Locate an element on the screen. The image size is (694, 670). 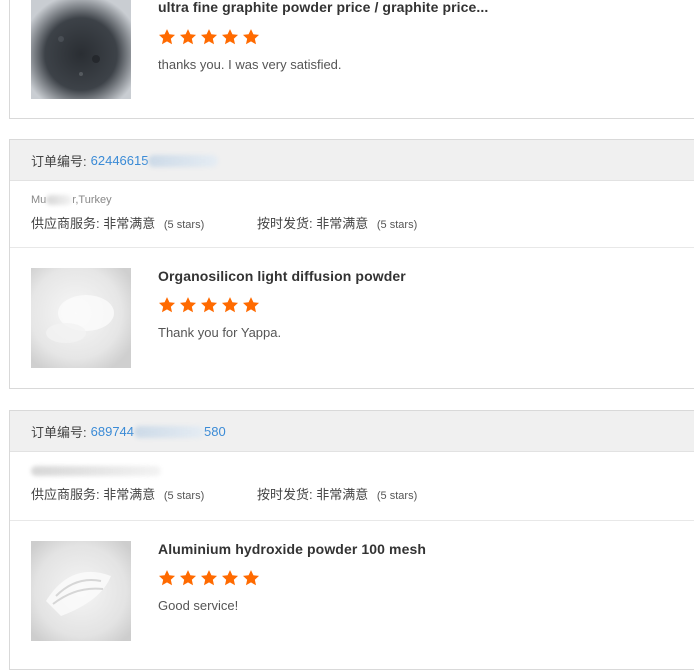
review-comment: Good service! is located at coordinates (198, 605).